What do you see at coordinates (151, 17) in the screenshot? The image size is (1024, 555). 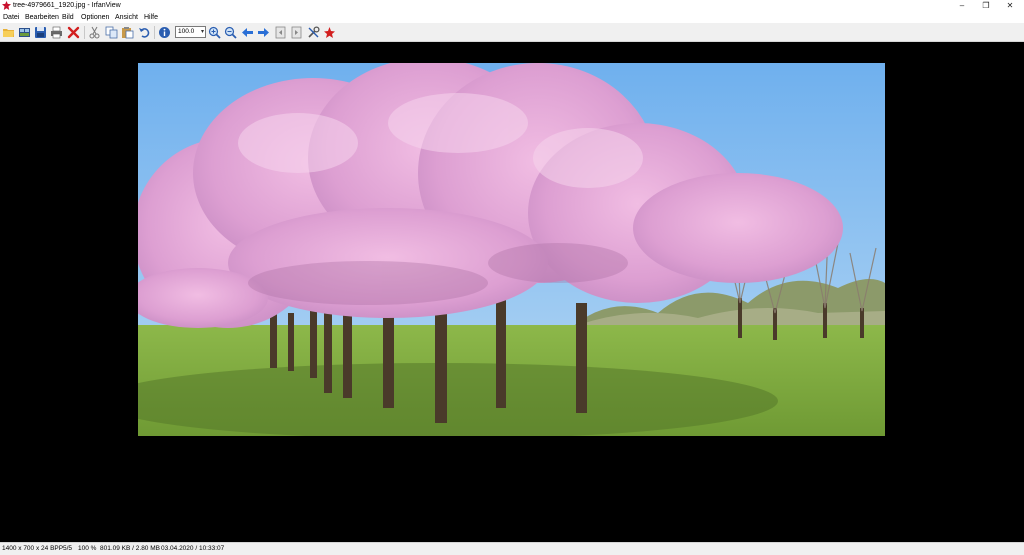 I see `menu-hilfe: Hilfe` at bounding box center [151, 17].